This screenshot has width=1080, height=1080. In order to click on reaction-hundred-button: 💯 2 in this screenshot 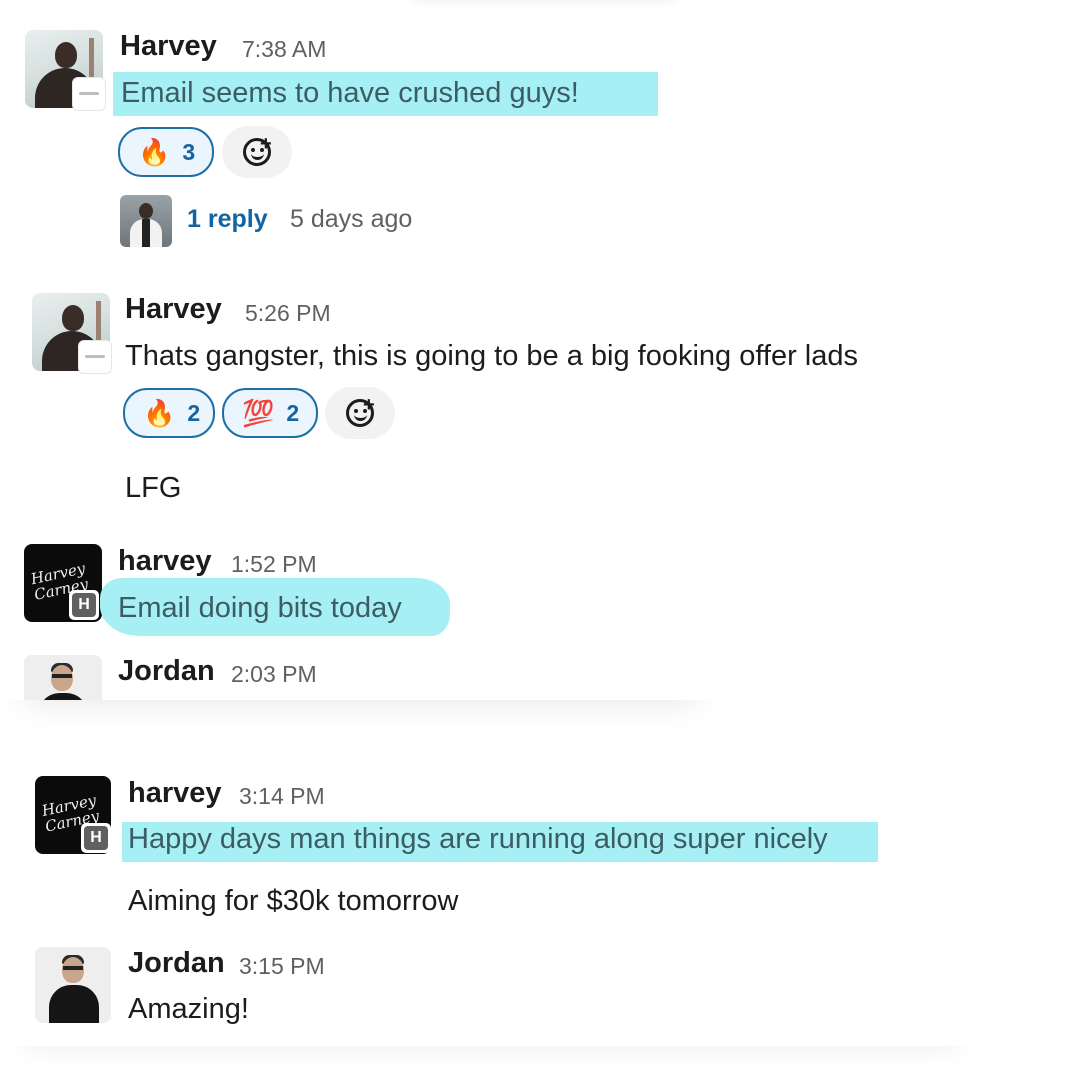, I will do `click(270, 413)`.